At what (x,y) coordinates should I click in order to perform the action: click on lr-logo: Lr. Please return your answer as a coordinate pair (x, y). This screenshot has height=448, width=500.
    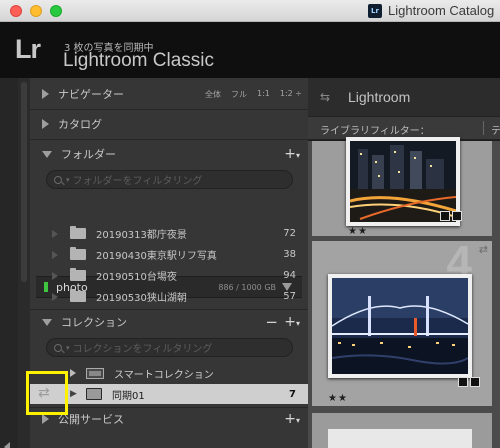
    Looking at the image, I should click on (28, 49).